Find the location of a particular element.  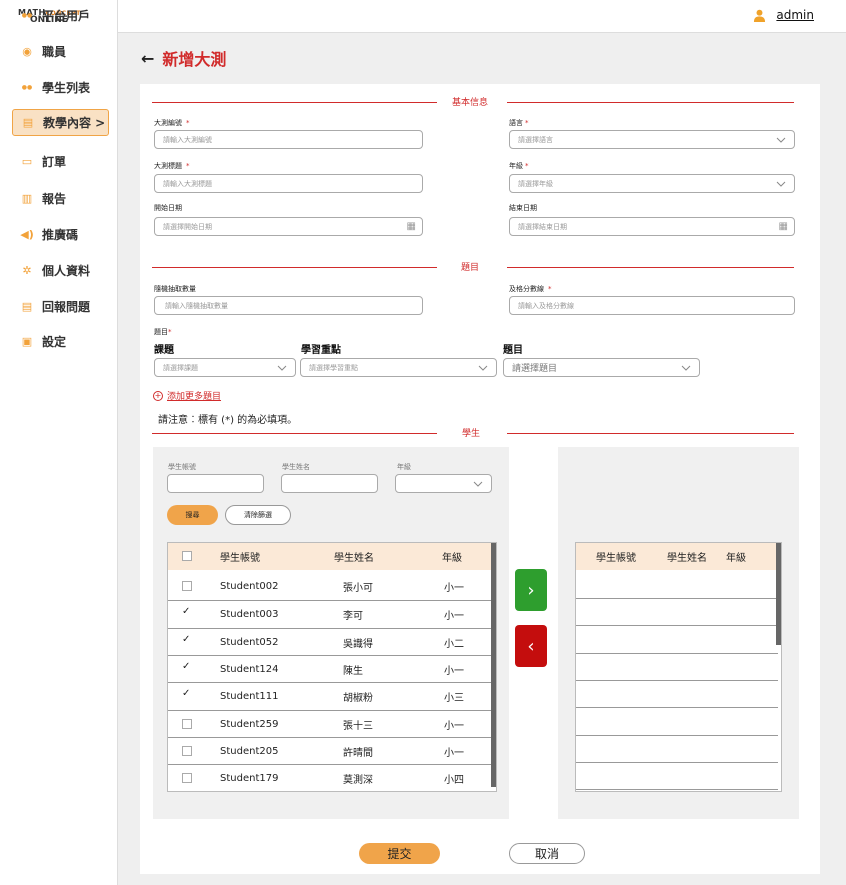

sidebar-item-label: 回報問題 is located at coordinates (66, 307).